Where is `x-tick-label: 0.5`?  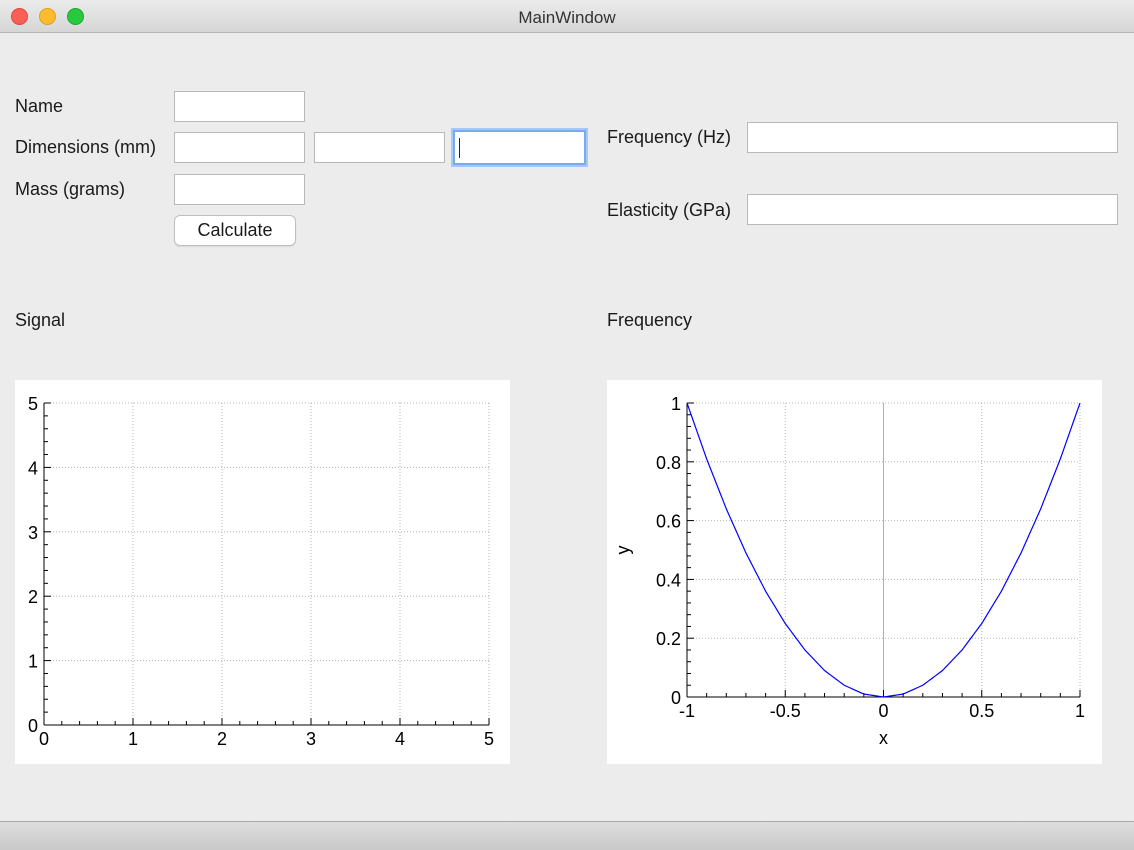 x-tick-label: 0.5 is located at coordinates (981, 711).